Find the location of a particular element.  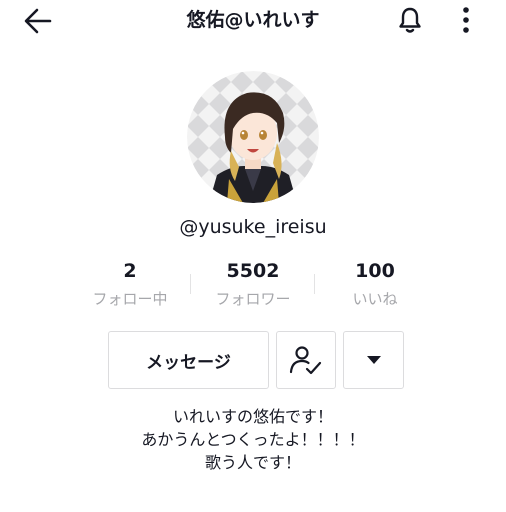

followers-label: フォロワー is located at coordinates (253, 299).